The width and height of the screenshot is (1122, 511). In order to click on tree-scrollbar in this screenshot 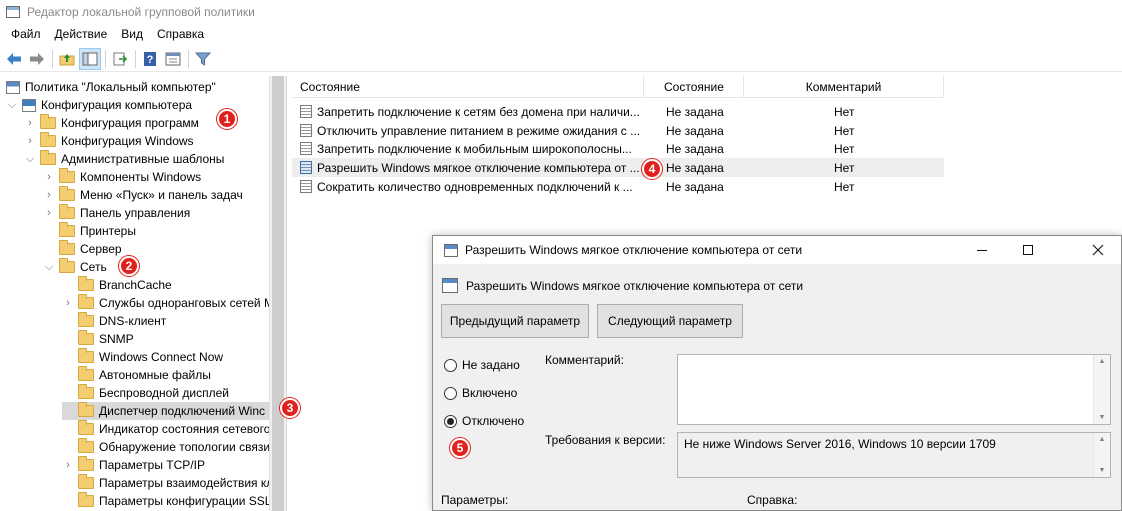, I will do `click(277, 293)`.